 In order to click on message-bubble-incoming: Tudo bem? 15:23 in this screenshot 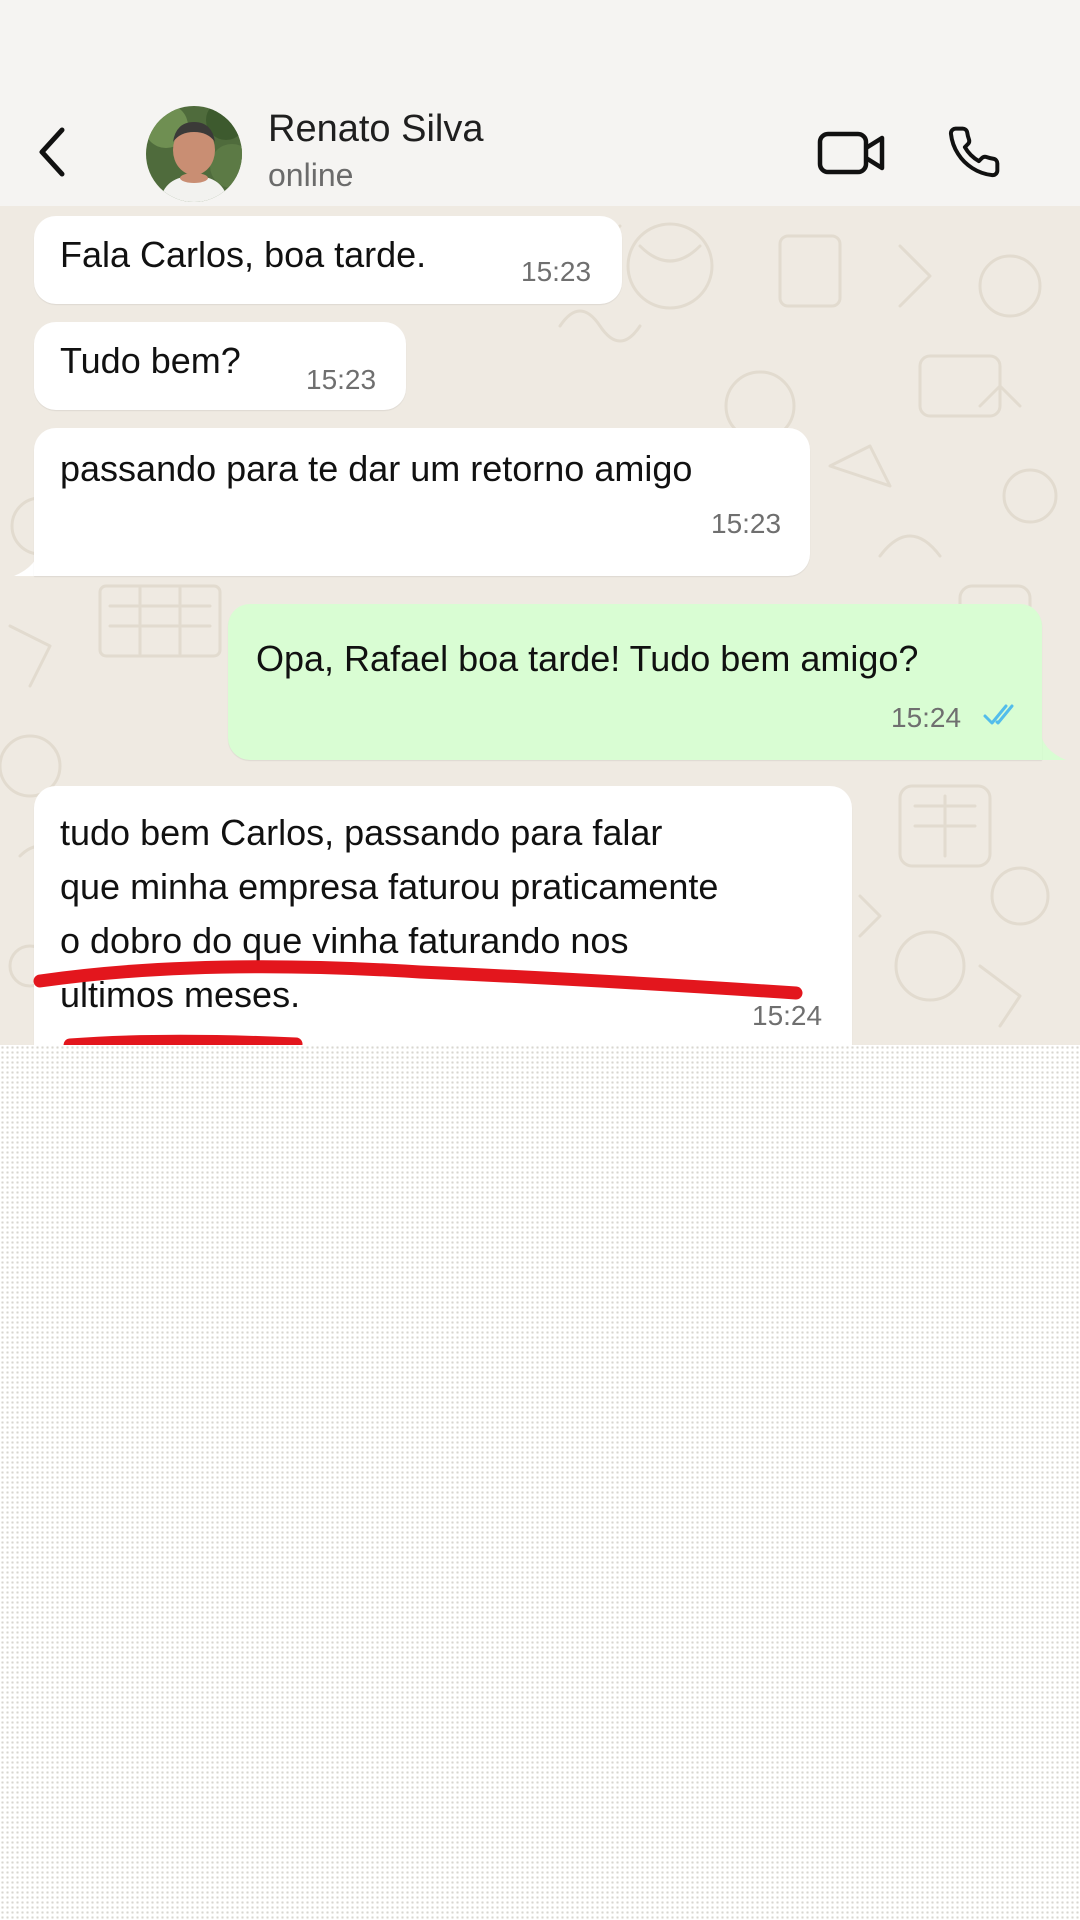, I will do `click(220, 366)`.